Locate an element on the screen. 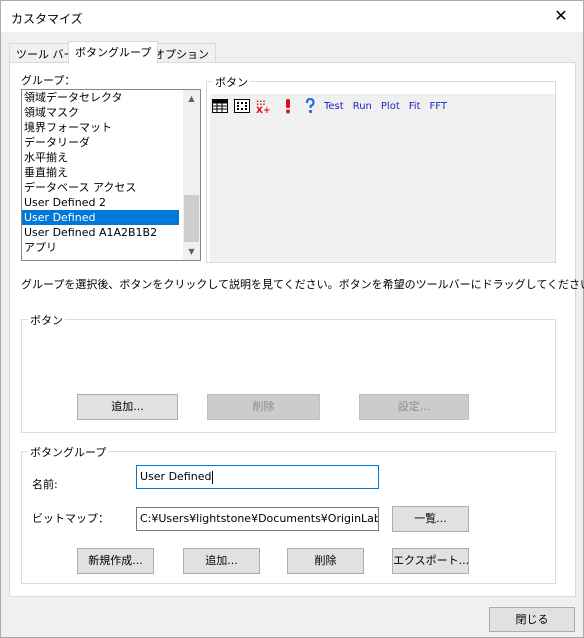  list-item: User Defined 2 is located at coordinates (111, 202).